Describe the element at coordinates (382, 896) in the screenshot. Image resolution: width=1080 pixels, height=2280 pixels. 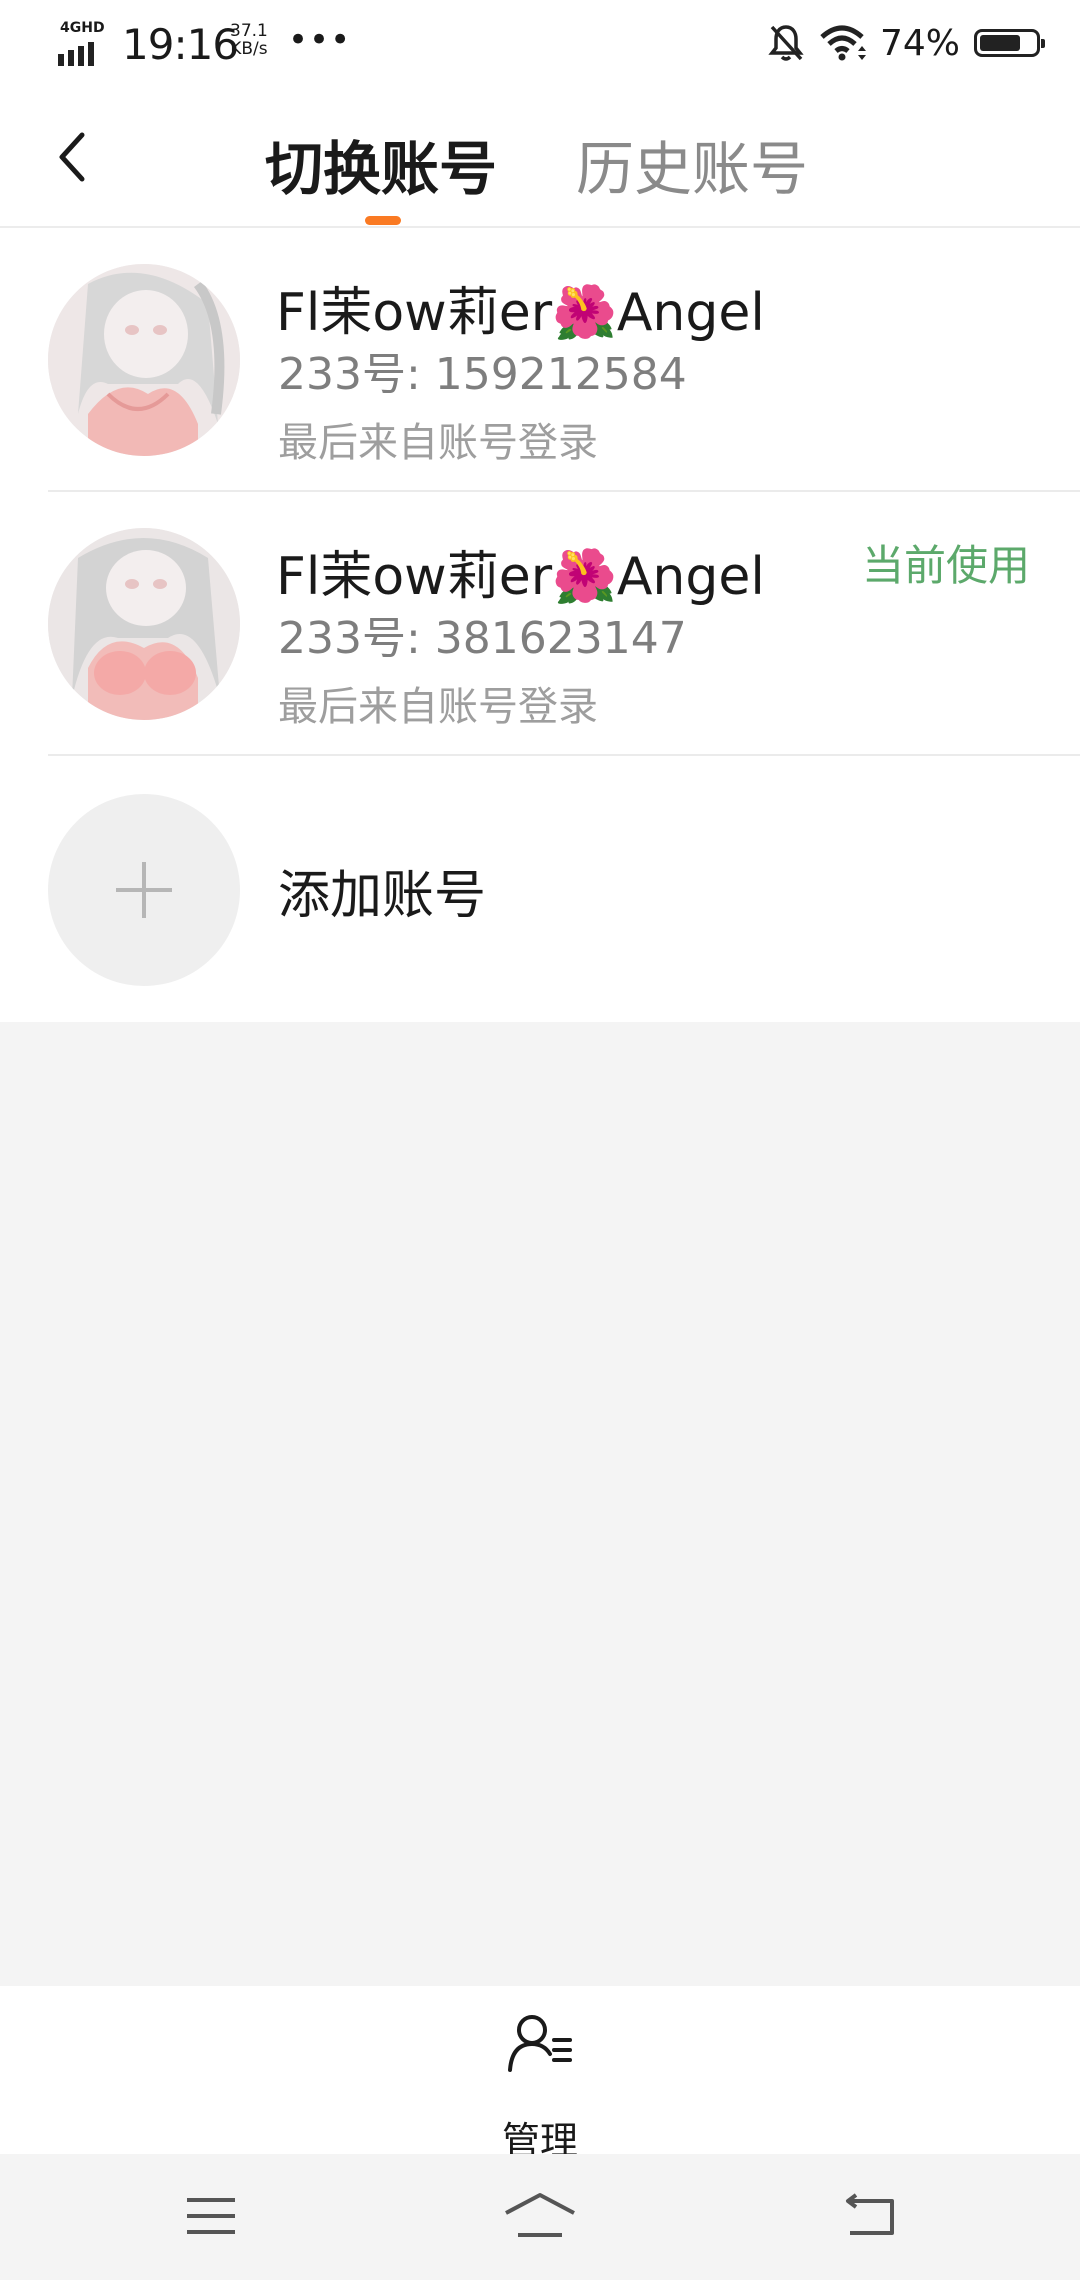
I see `add-account-label: 添加账号` at that location.